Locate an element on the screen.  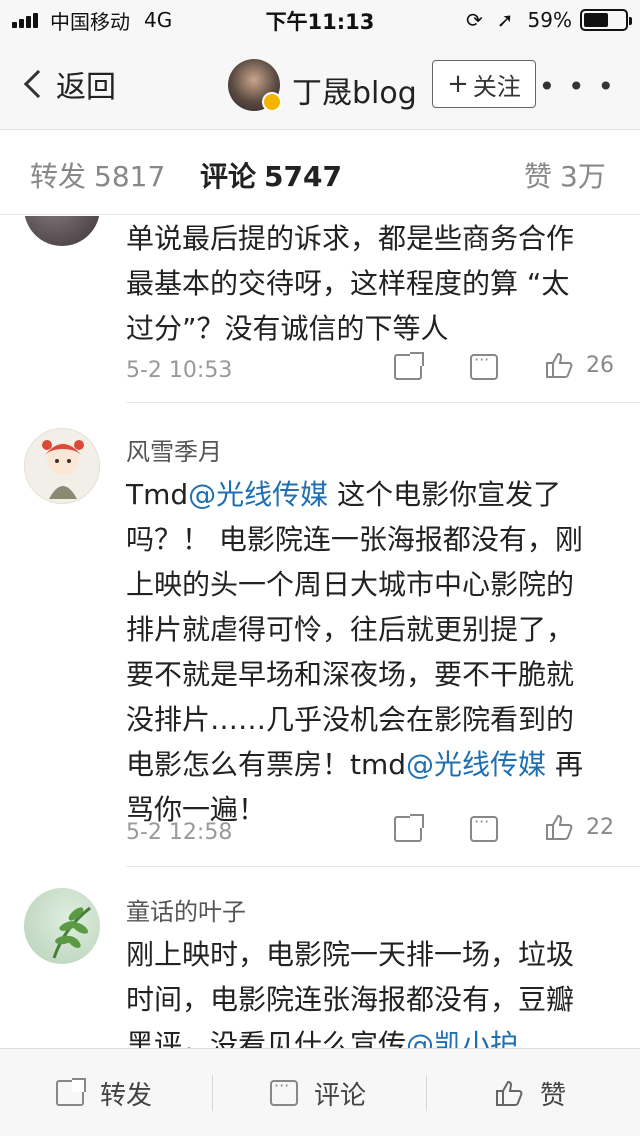
comment-time: 5-2 10:53 is located at coordinates (179, 370).